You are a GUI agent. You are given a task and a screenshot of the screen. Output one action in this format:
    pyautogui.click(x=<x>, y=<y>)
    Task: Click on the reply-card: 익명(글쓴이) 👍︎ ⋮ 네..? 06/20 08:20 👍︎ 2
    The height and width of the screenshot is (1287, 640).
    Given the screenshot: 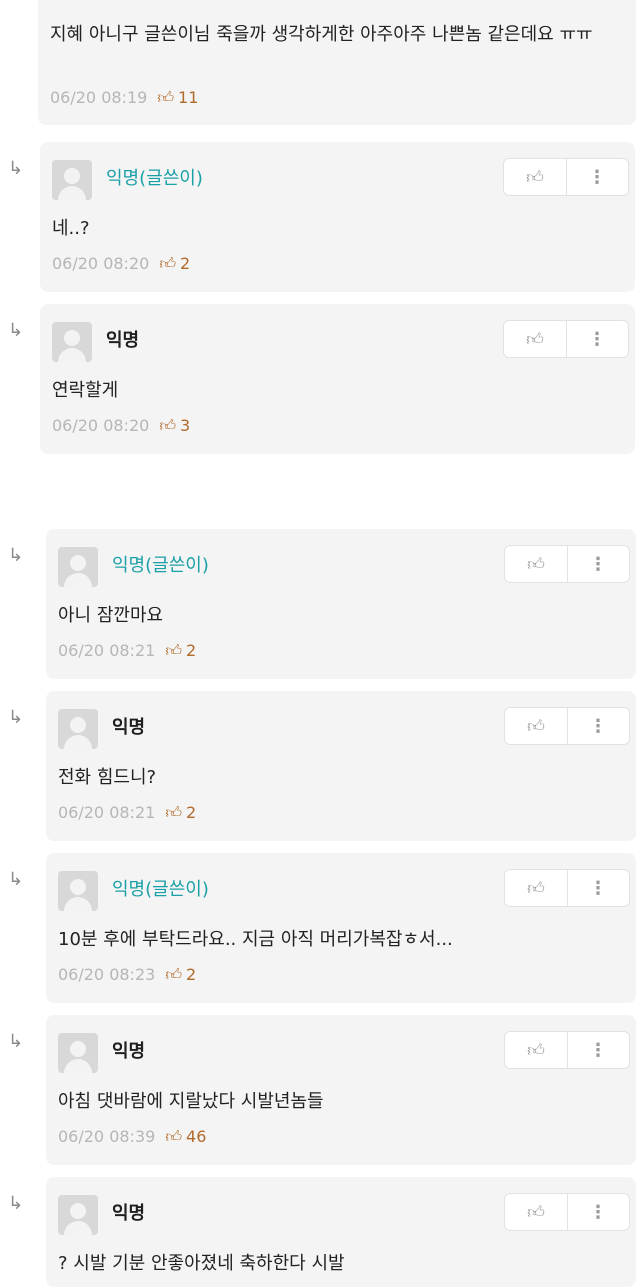 What is the action you would take?
    pyautogui.click(x=337, y=217)
    